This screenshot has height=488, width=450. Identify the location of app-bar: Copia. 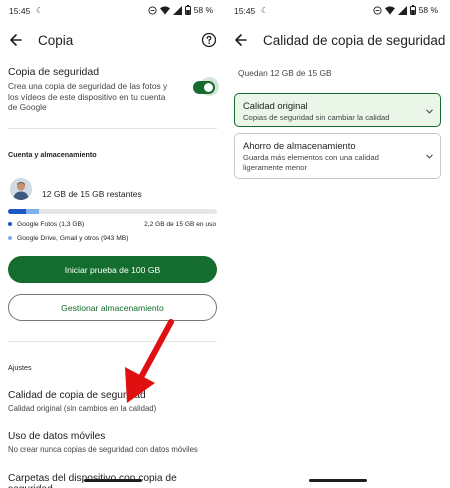
(112, 41).